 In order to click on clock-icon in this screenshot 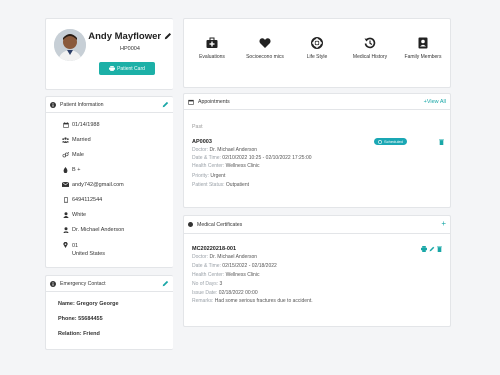, I will do `click(380, 141)`.